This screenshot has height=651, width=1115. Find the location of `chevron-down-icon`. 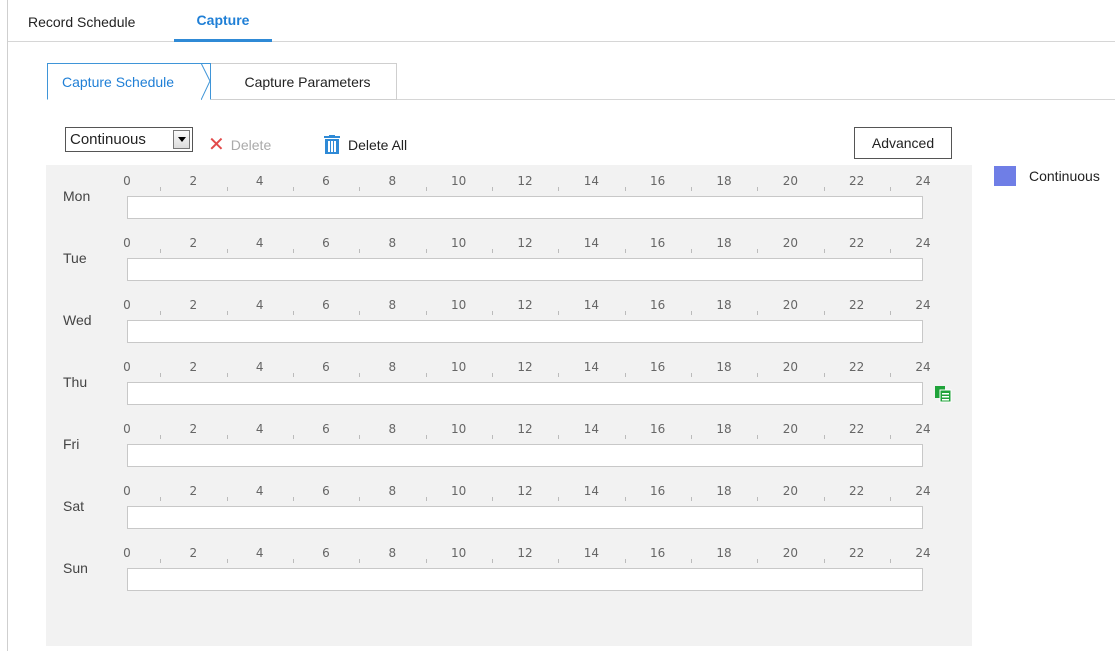

chevron-down-icon is located at coordinates (181, 139).